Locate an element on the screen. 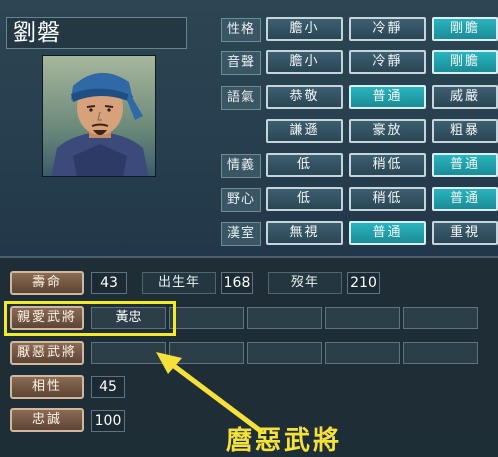 This screenshot has height=457, width=498. voice-option-calm: 冷靜 is located at coordinates (387, 62).